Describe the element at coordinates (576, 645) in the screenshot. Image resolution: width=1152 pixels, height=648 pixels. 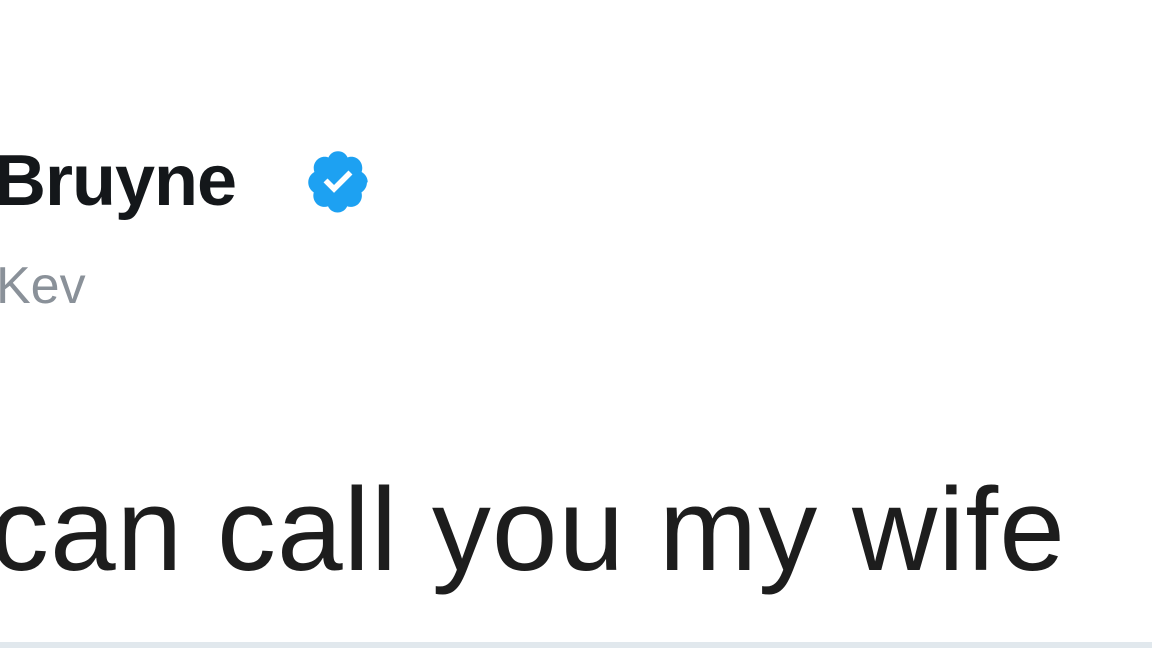
I see `divider` at that location.